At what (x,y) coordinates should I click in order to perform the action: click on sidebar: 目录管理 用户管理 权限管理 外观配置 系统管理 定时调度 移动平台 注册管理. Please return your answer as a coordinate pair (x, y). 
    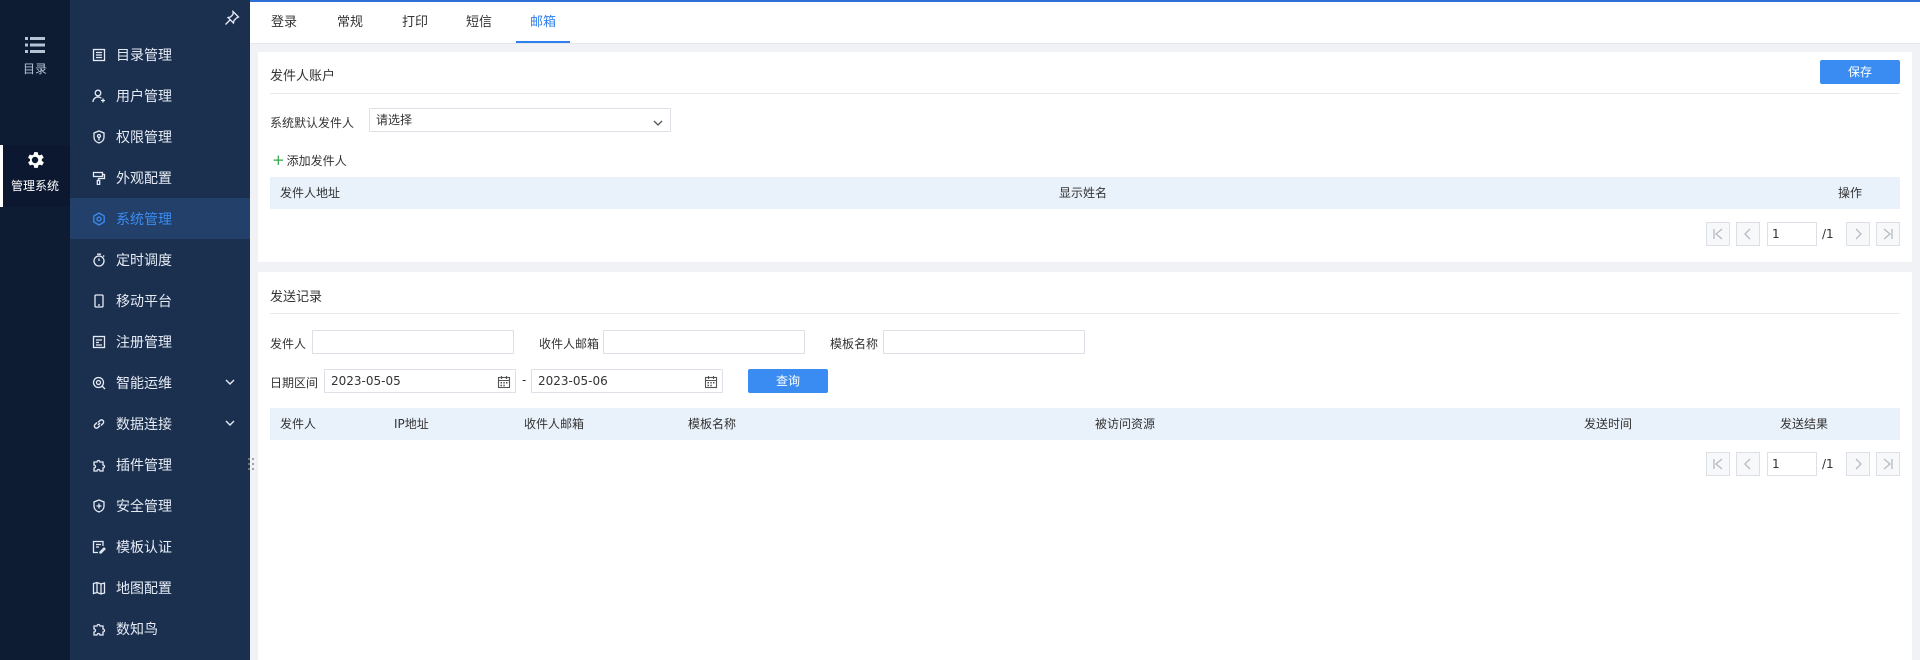
    Looking at the image, I should click on (160, 330).